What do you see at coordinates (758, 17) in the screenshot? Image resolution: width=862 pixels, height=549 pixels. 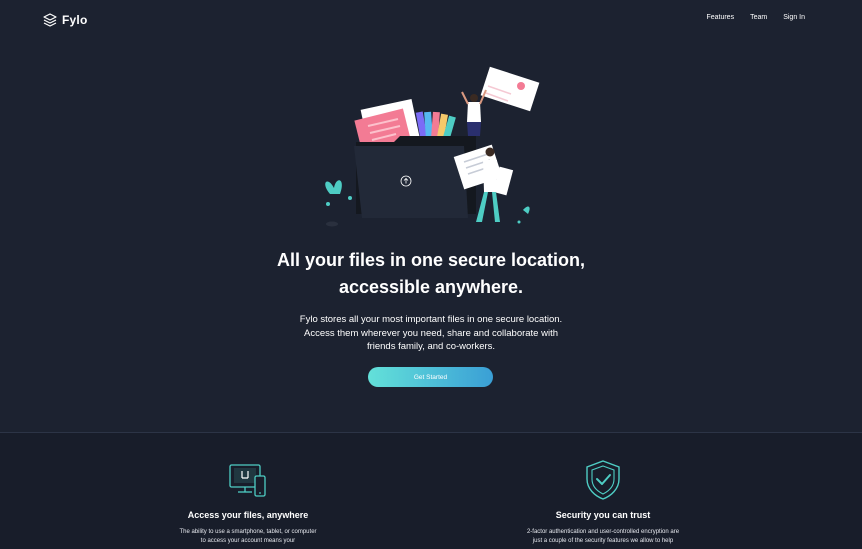 I see `nav-link-team: Team` at bounding box center [758, 17].